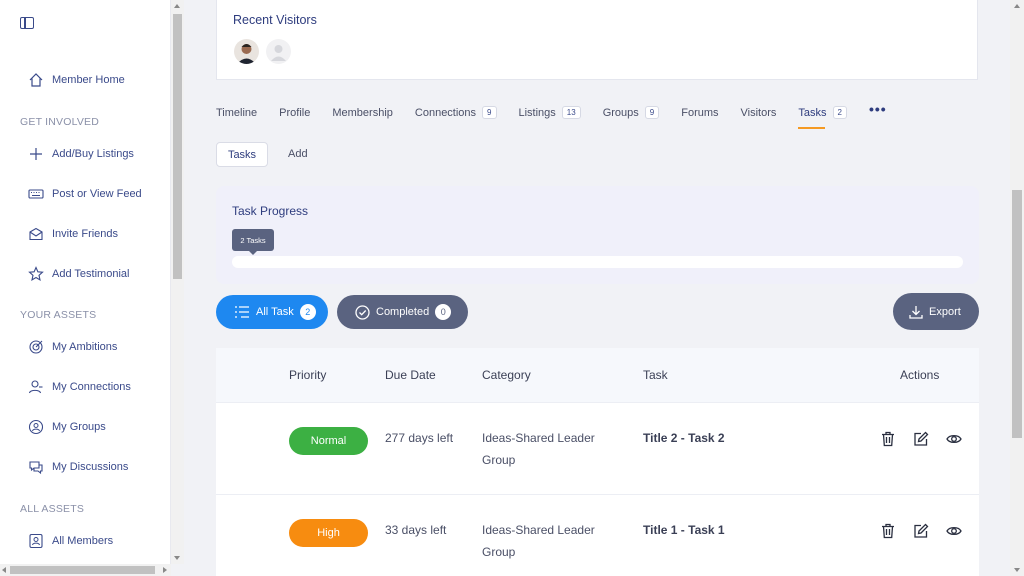 The height and width of the screenshot is (576, 1024). What do you see at coordinates (362, 312) in the screenshot?
I see `check-circle-icon` at bounding box center [362, 312].